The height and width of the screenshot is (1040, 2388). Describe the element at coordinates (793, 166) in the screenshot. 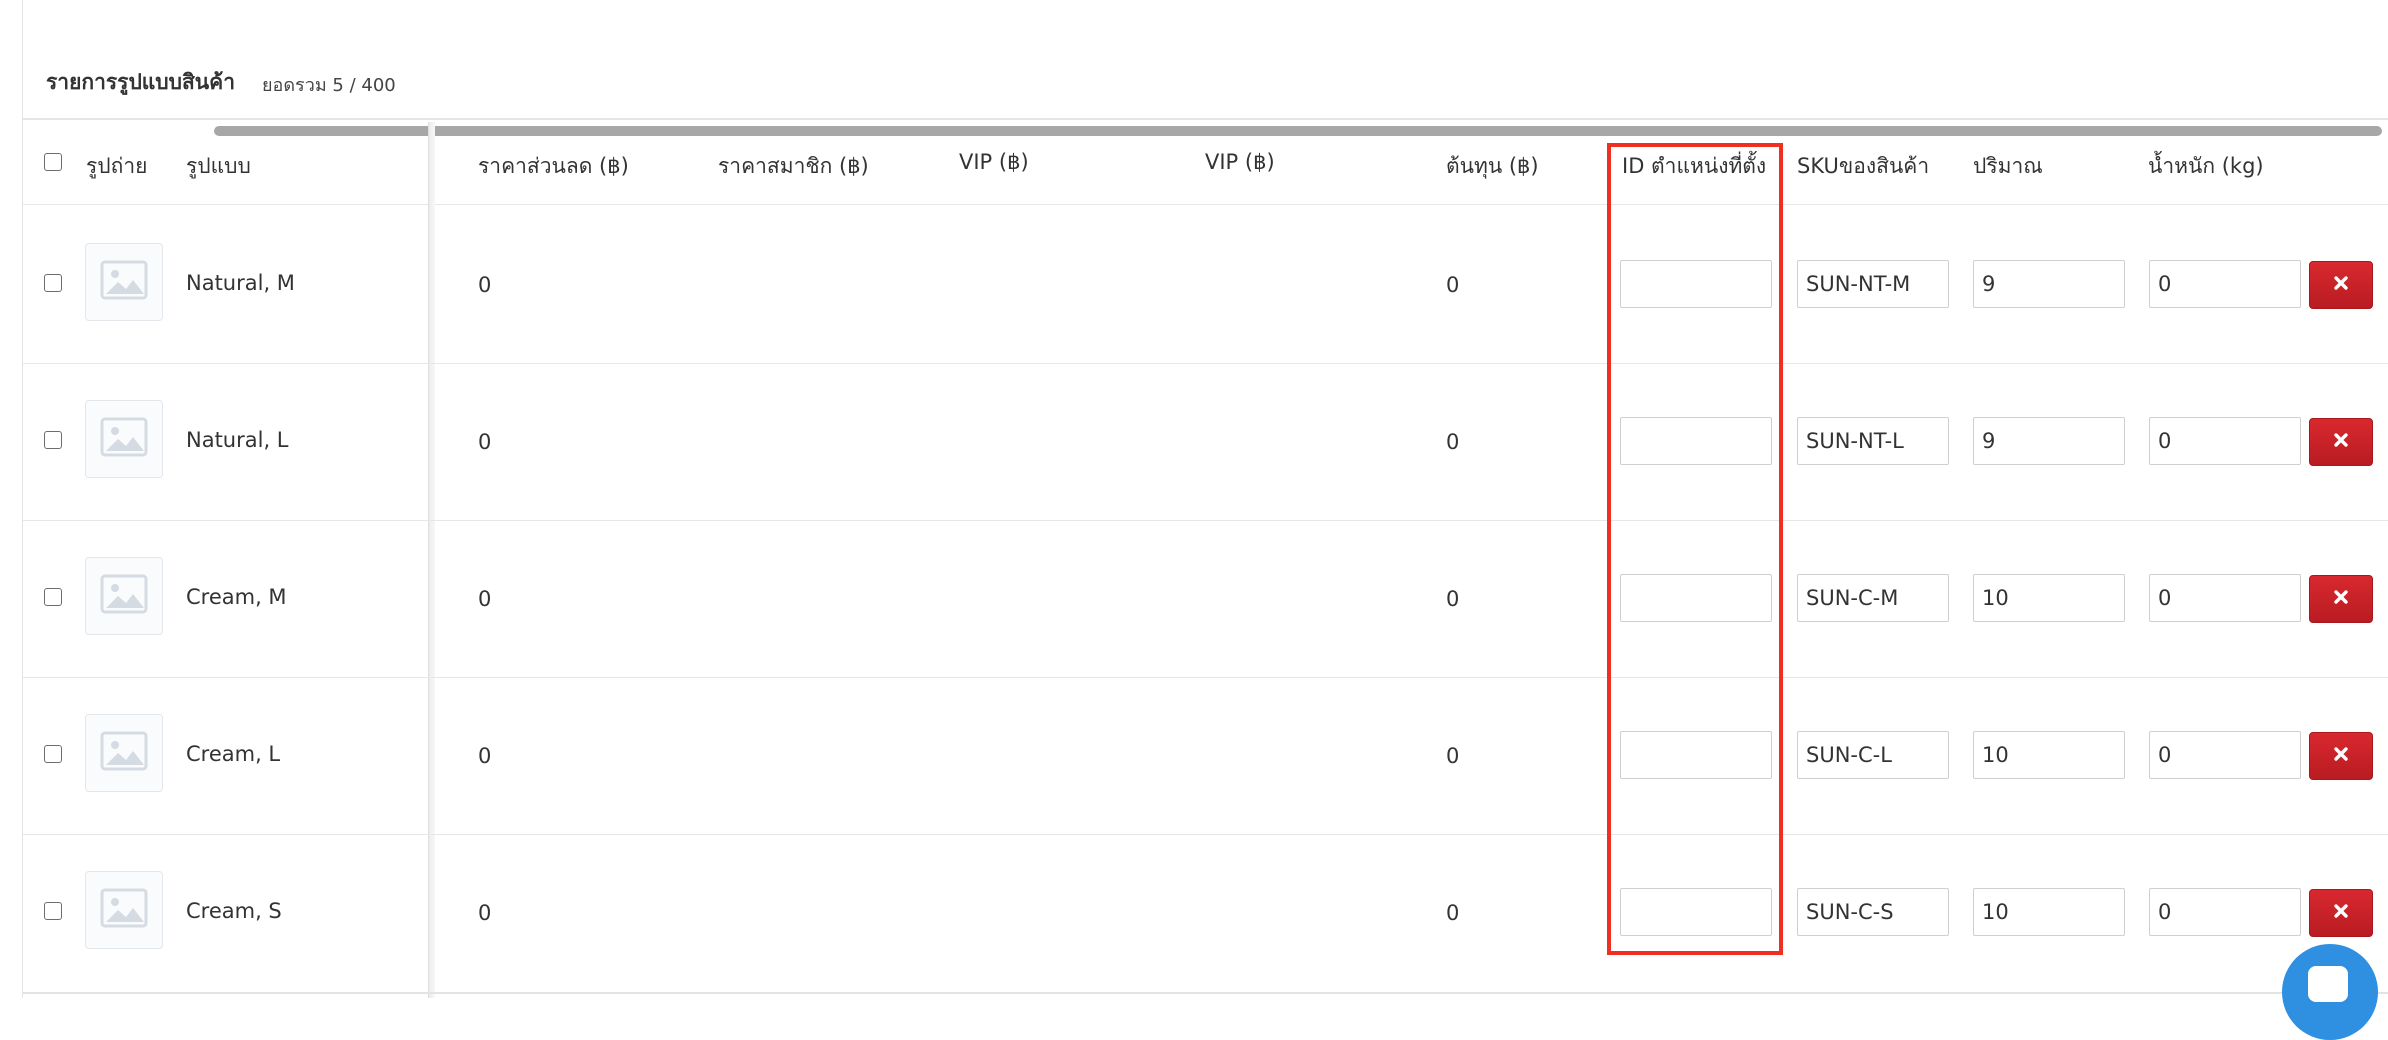

I see `column-header-member-price: ราคาสมาชิก (฿)` at that location.